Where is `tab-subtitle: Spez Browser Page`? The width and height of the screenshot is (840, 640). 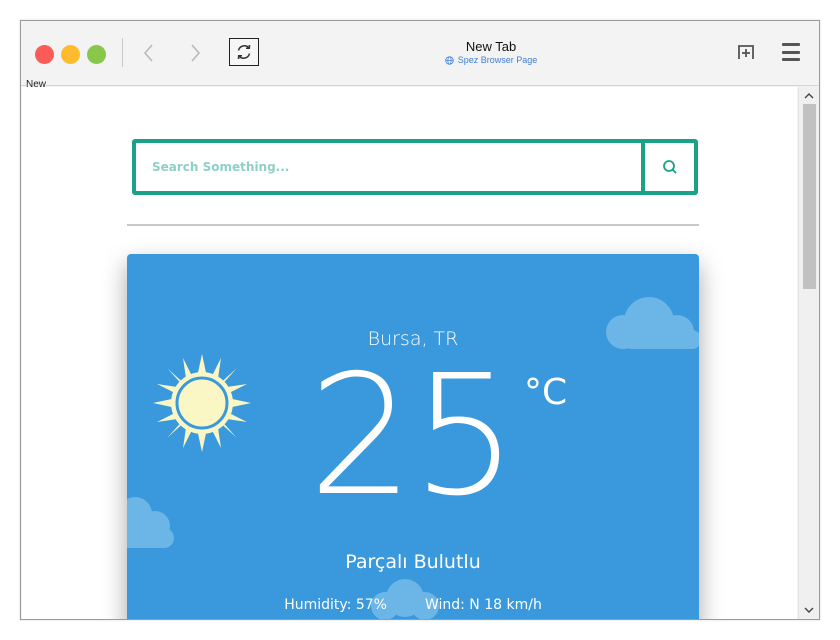 tab-subtitle: Spez Browser Page is located at coordinates (491, 60).